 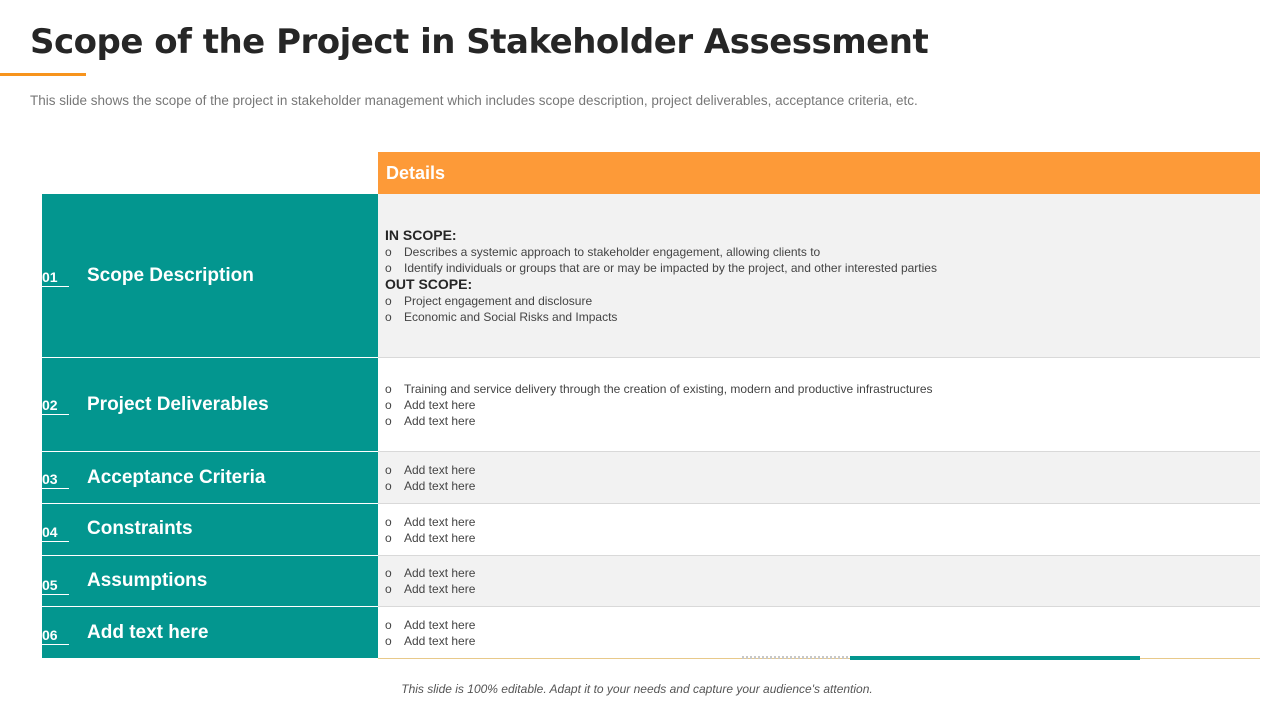 I want to click on title-accent-line, so click(x=43, y=74).